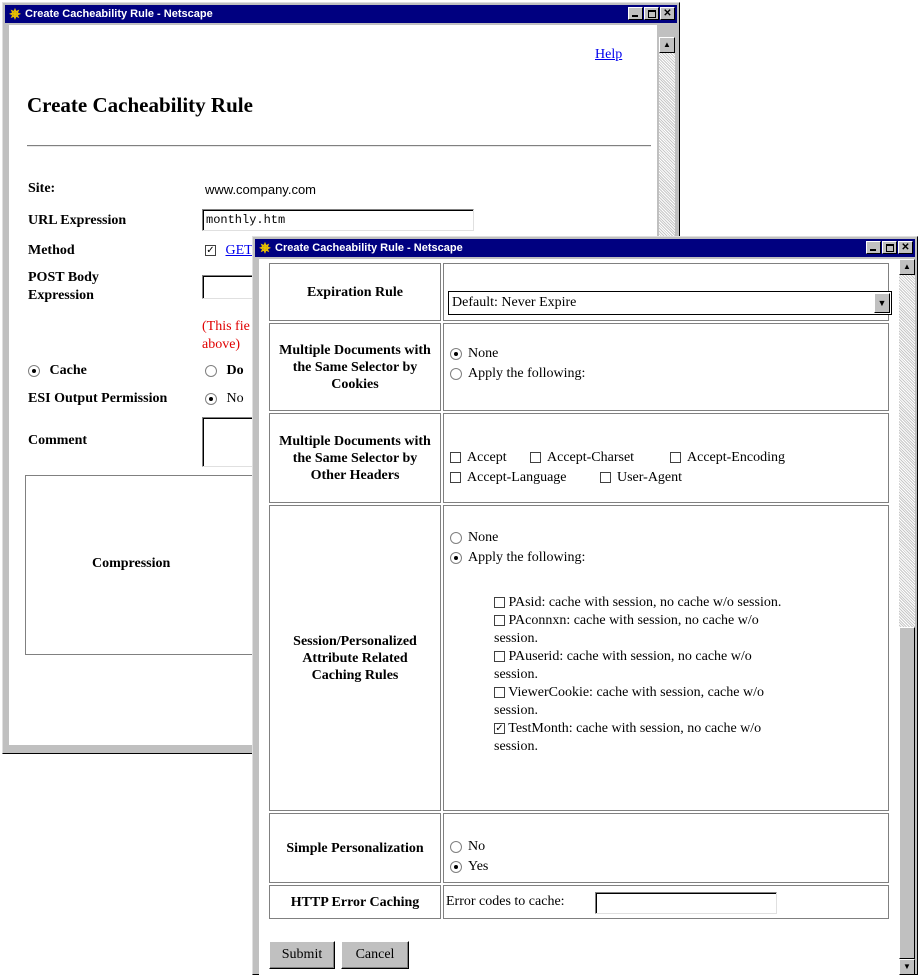  What do you see at coordinates (34, 370) in the screenshot?
I see `cache-radio` at bounding box center [34, 370].